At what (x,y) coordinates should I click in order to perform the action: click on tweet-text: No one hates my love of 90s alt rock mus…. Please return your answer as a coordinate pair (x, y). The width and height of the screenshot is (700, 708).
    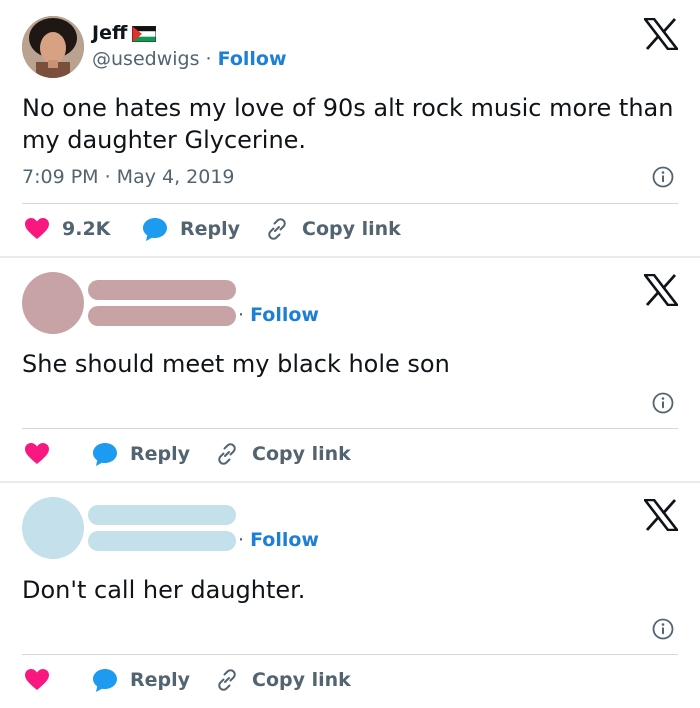
    Looking at the image, I should click on (348, 124).